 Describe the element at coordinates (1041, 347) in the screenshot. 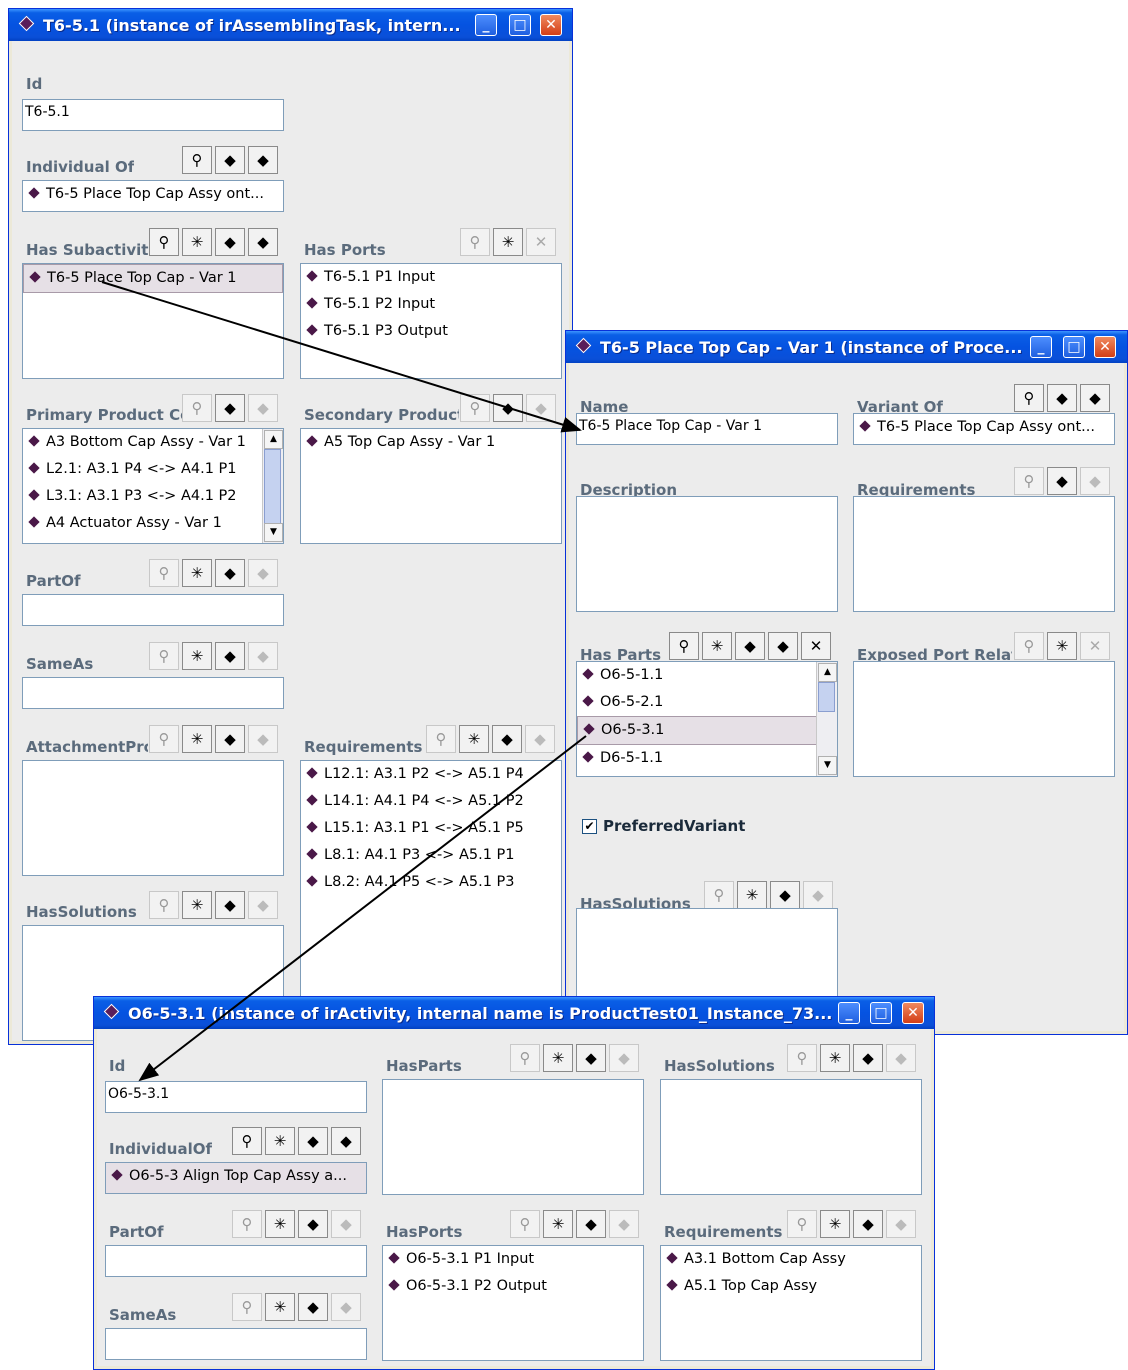

I see `minimize-button: _` at that location.